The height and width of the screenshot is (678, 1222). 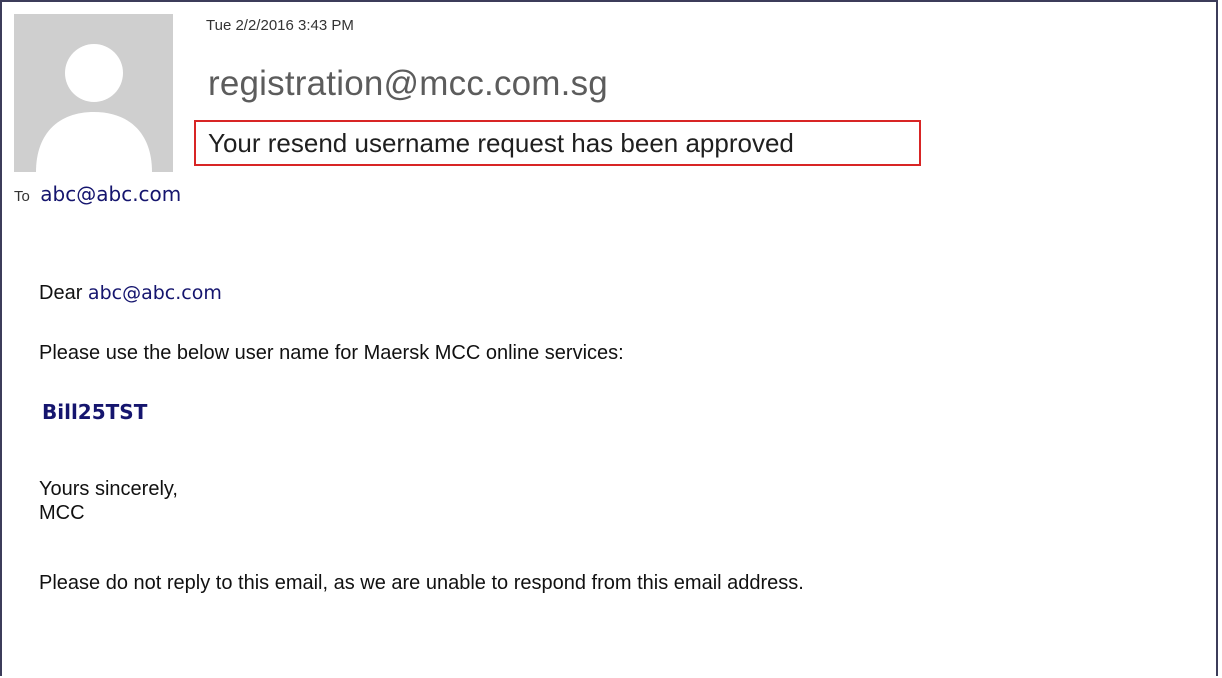 What do you see at coordinates (108, 489) in the screenshot?
I see `closing-line-1: Yours sincerely,` at bounding box center [108, 489].